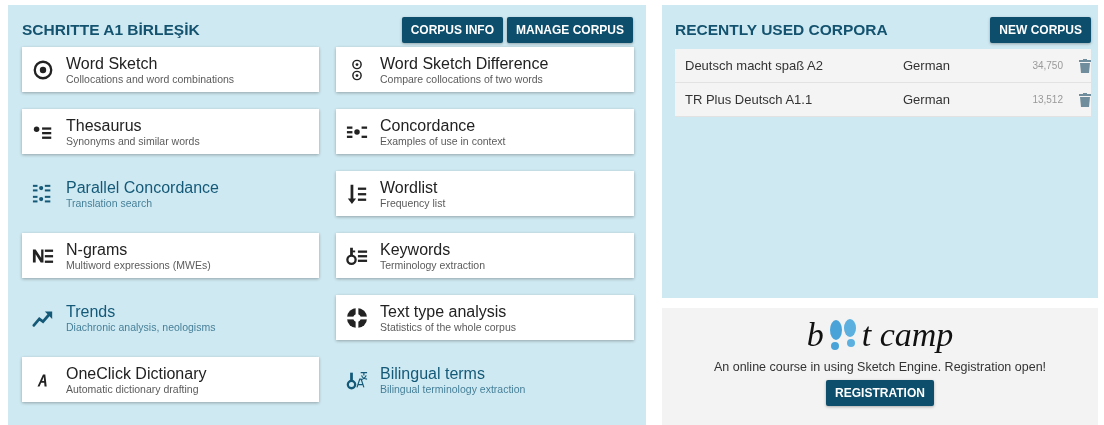  I want to click on tool-card: Keywords Terminology extraction, so click(485, 255).